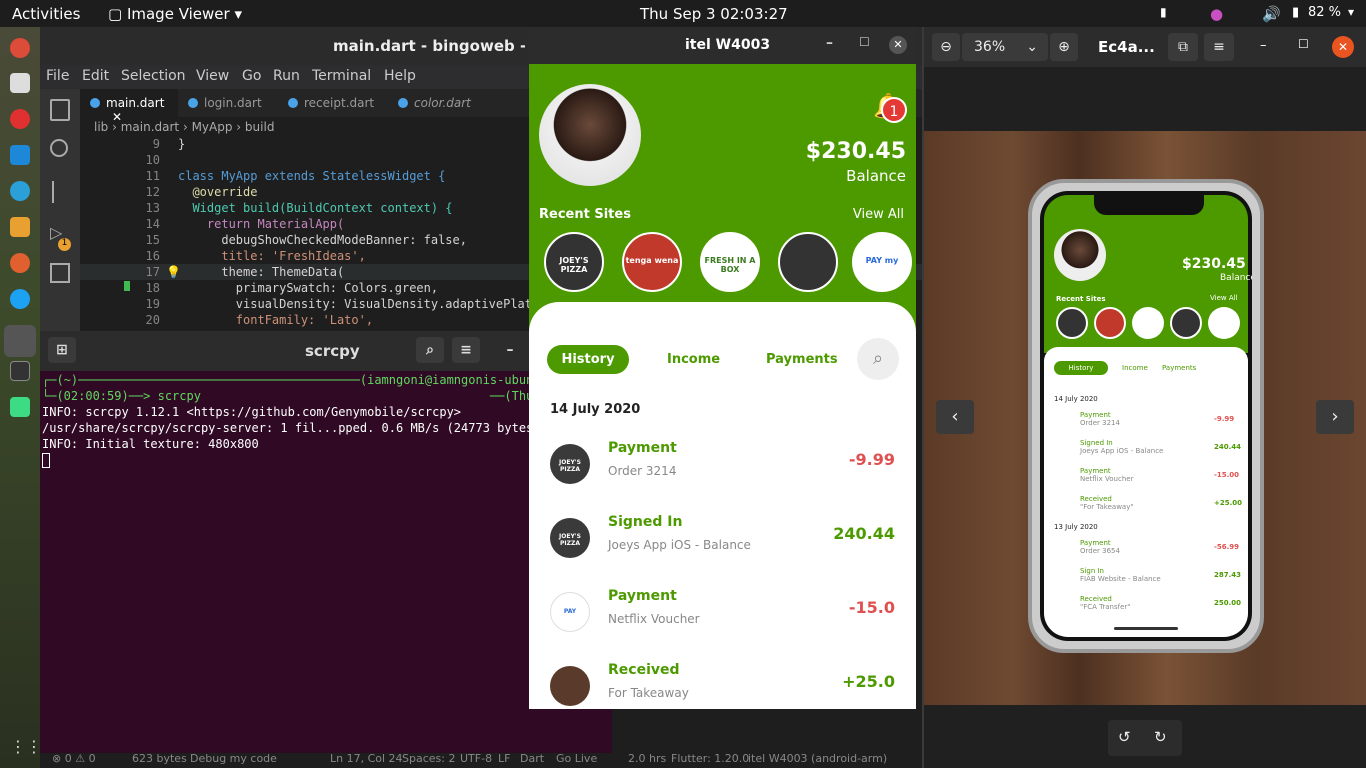  I want to click on code-line: Widget build(BuildContext context) {, so click(315, 208).